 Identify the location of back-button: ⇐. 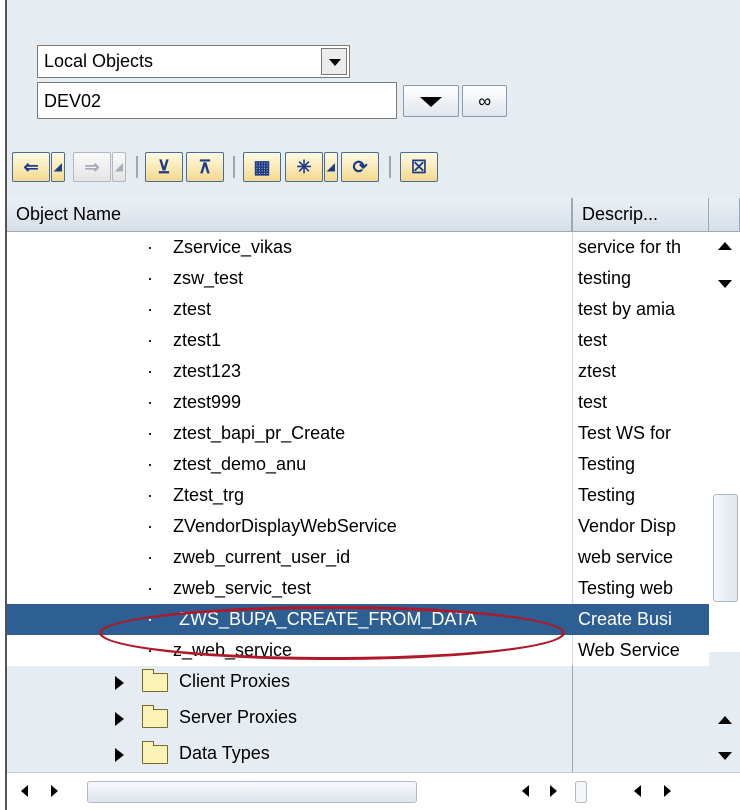
(31, 167).